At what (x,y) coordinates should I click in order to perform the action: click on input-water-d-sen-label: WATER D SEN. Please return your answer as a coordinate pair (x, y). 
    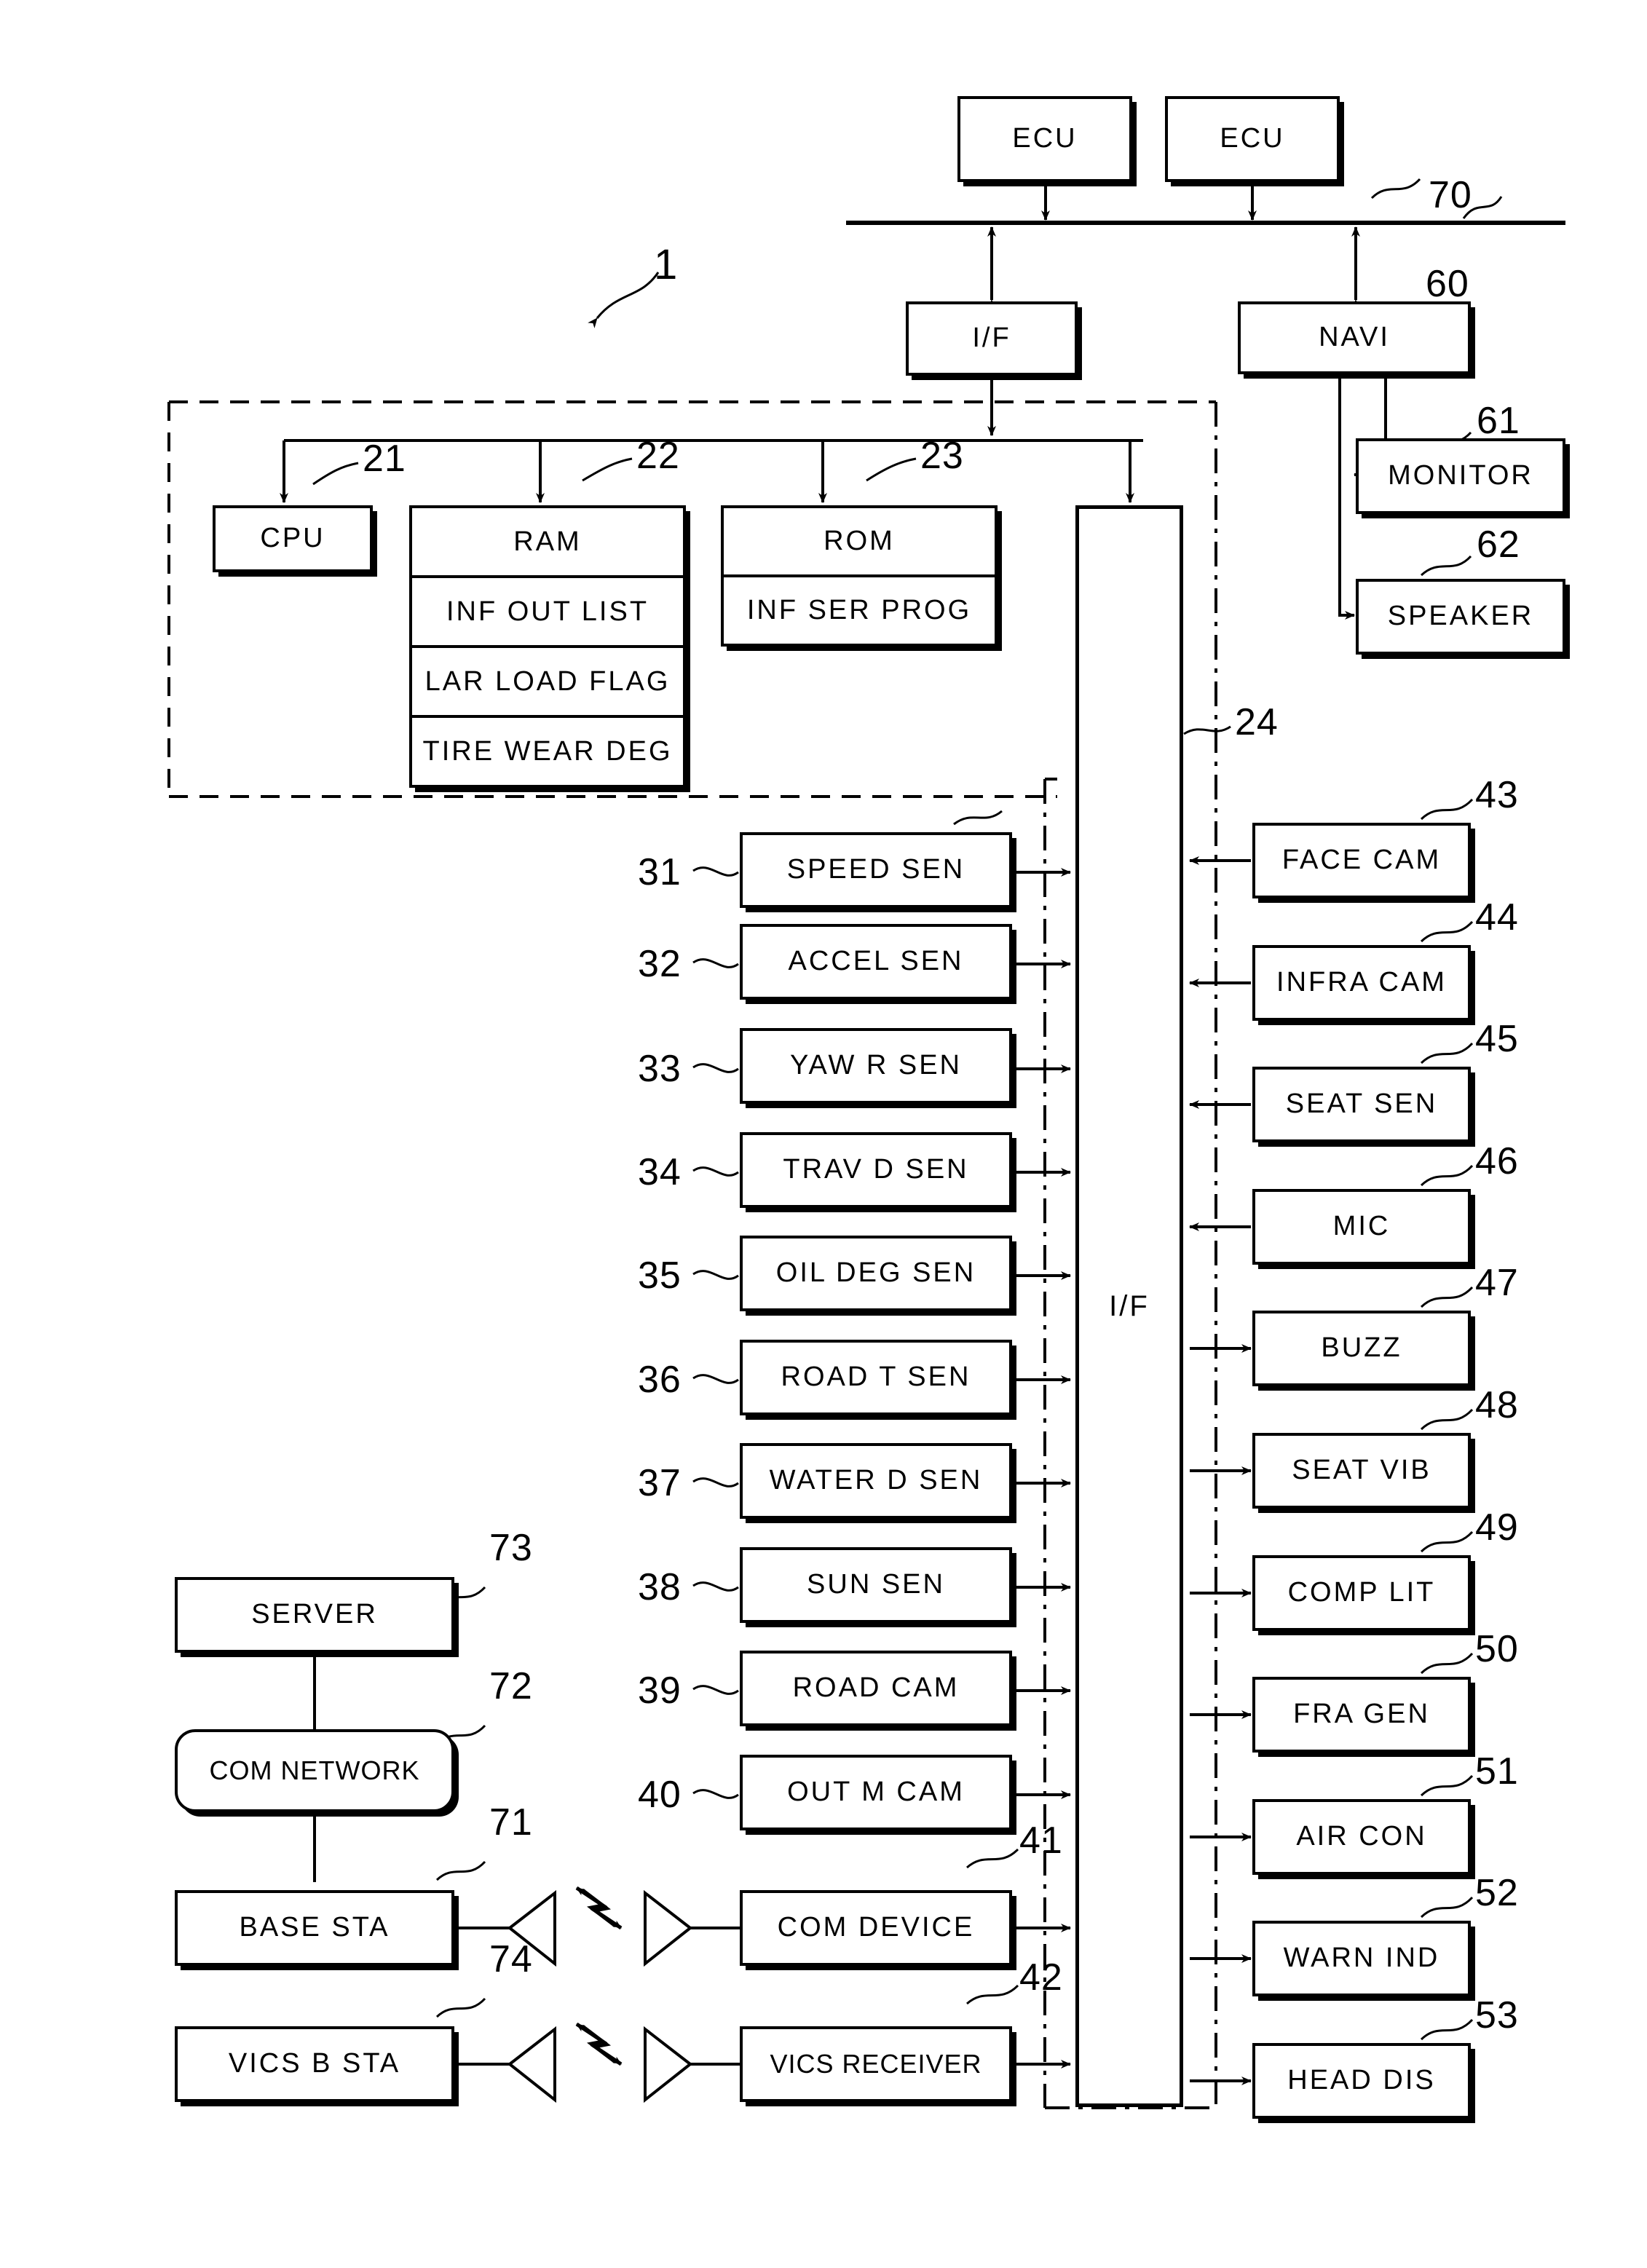
    Looking at the image, I should click on (876, 1480).